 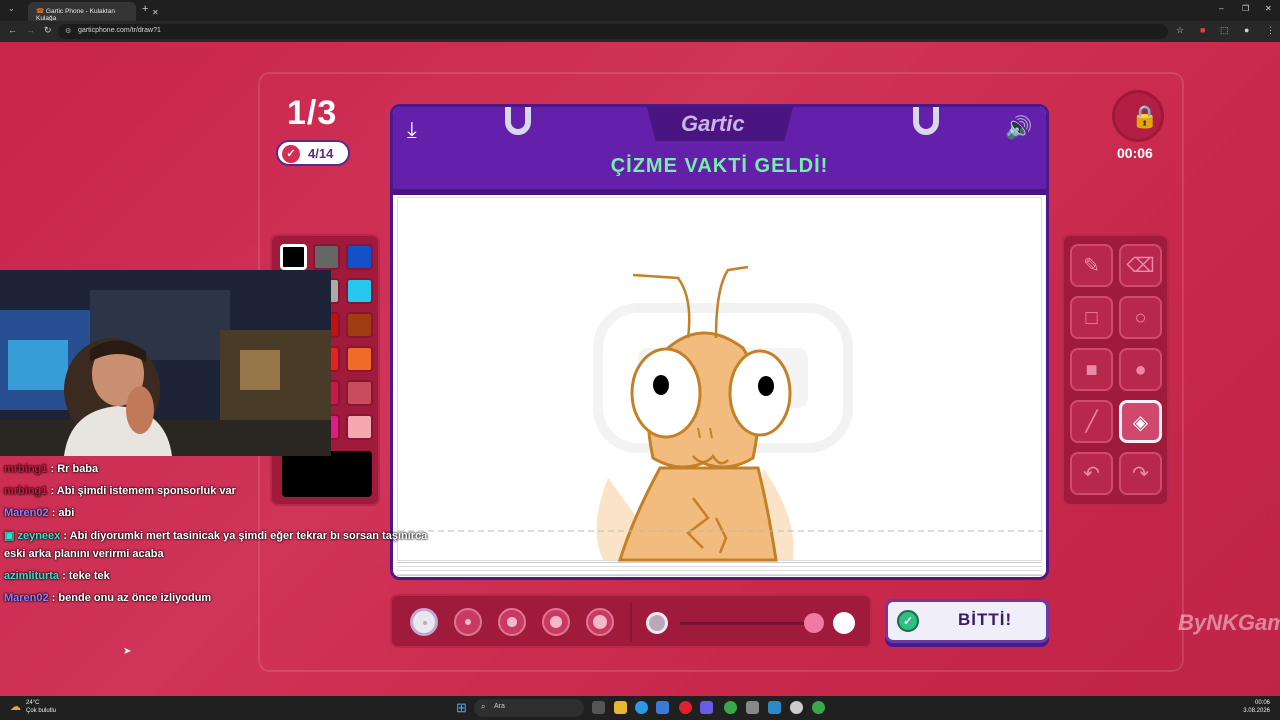 What do you see at coordinates (48, 30) in the screenshot?
I see `reload-icon: ↻` at bounding box center [48, 30].